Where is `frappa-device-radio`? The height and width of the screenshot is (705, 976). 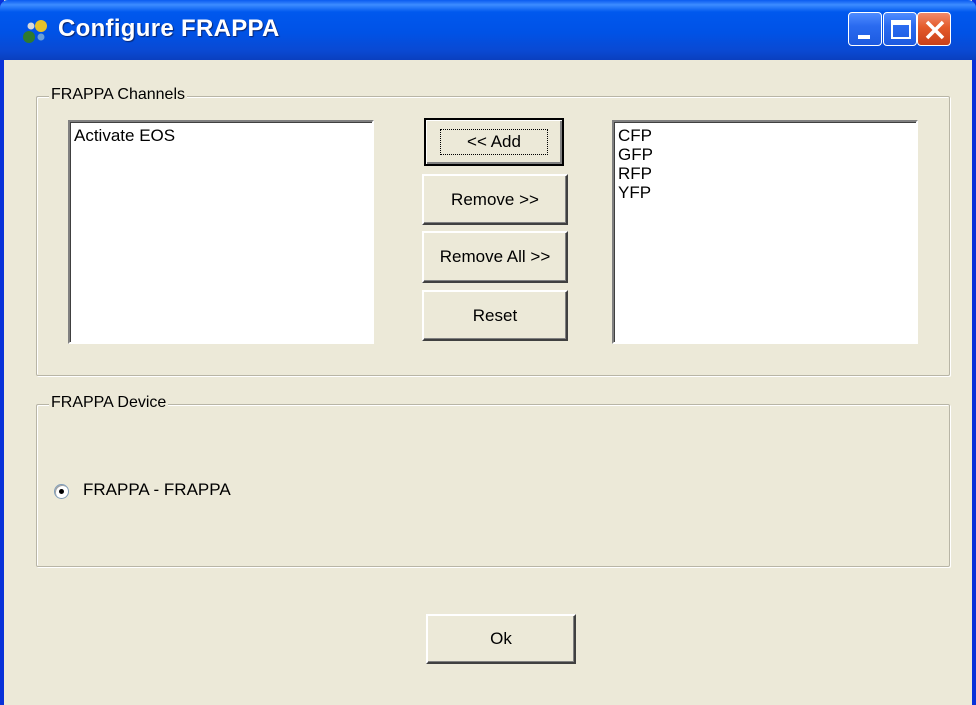
frappa-device-radio is located at coordinates (61, 491).